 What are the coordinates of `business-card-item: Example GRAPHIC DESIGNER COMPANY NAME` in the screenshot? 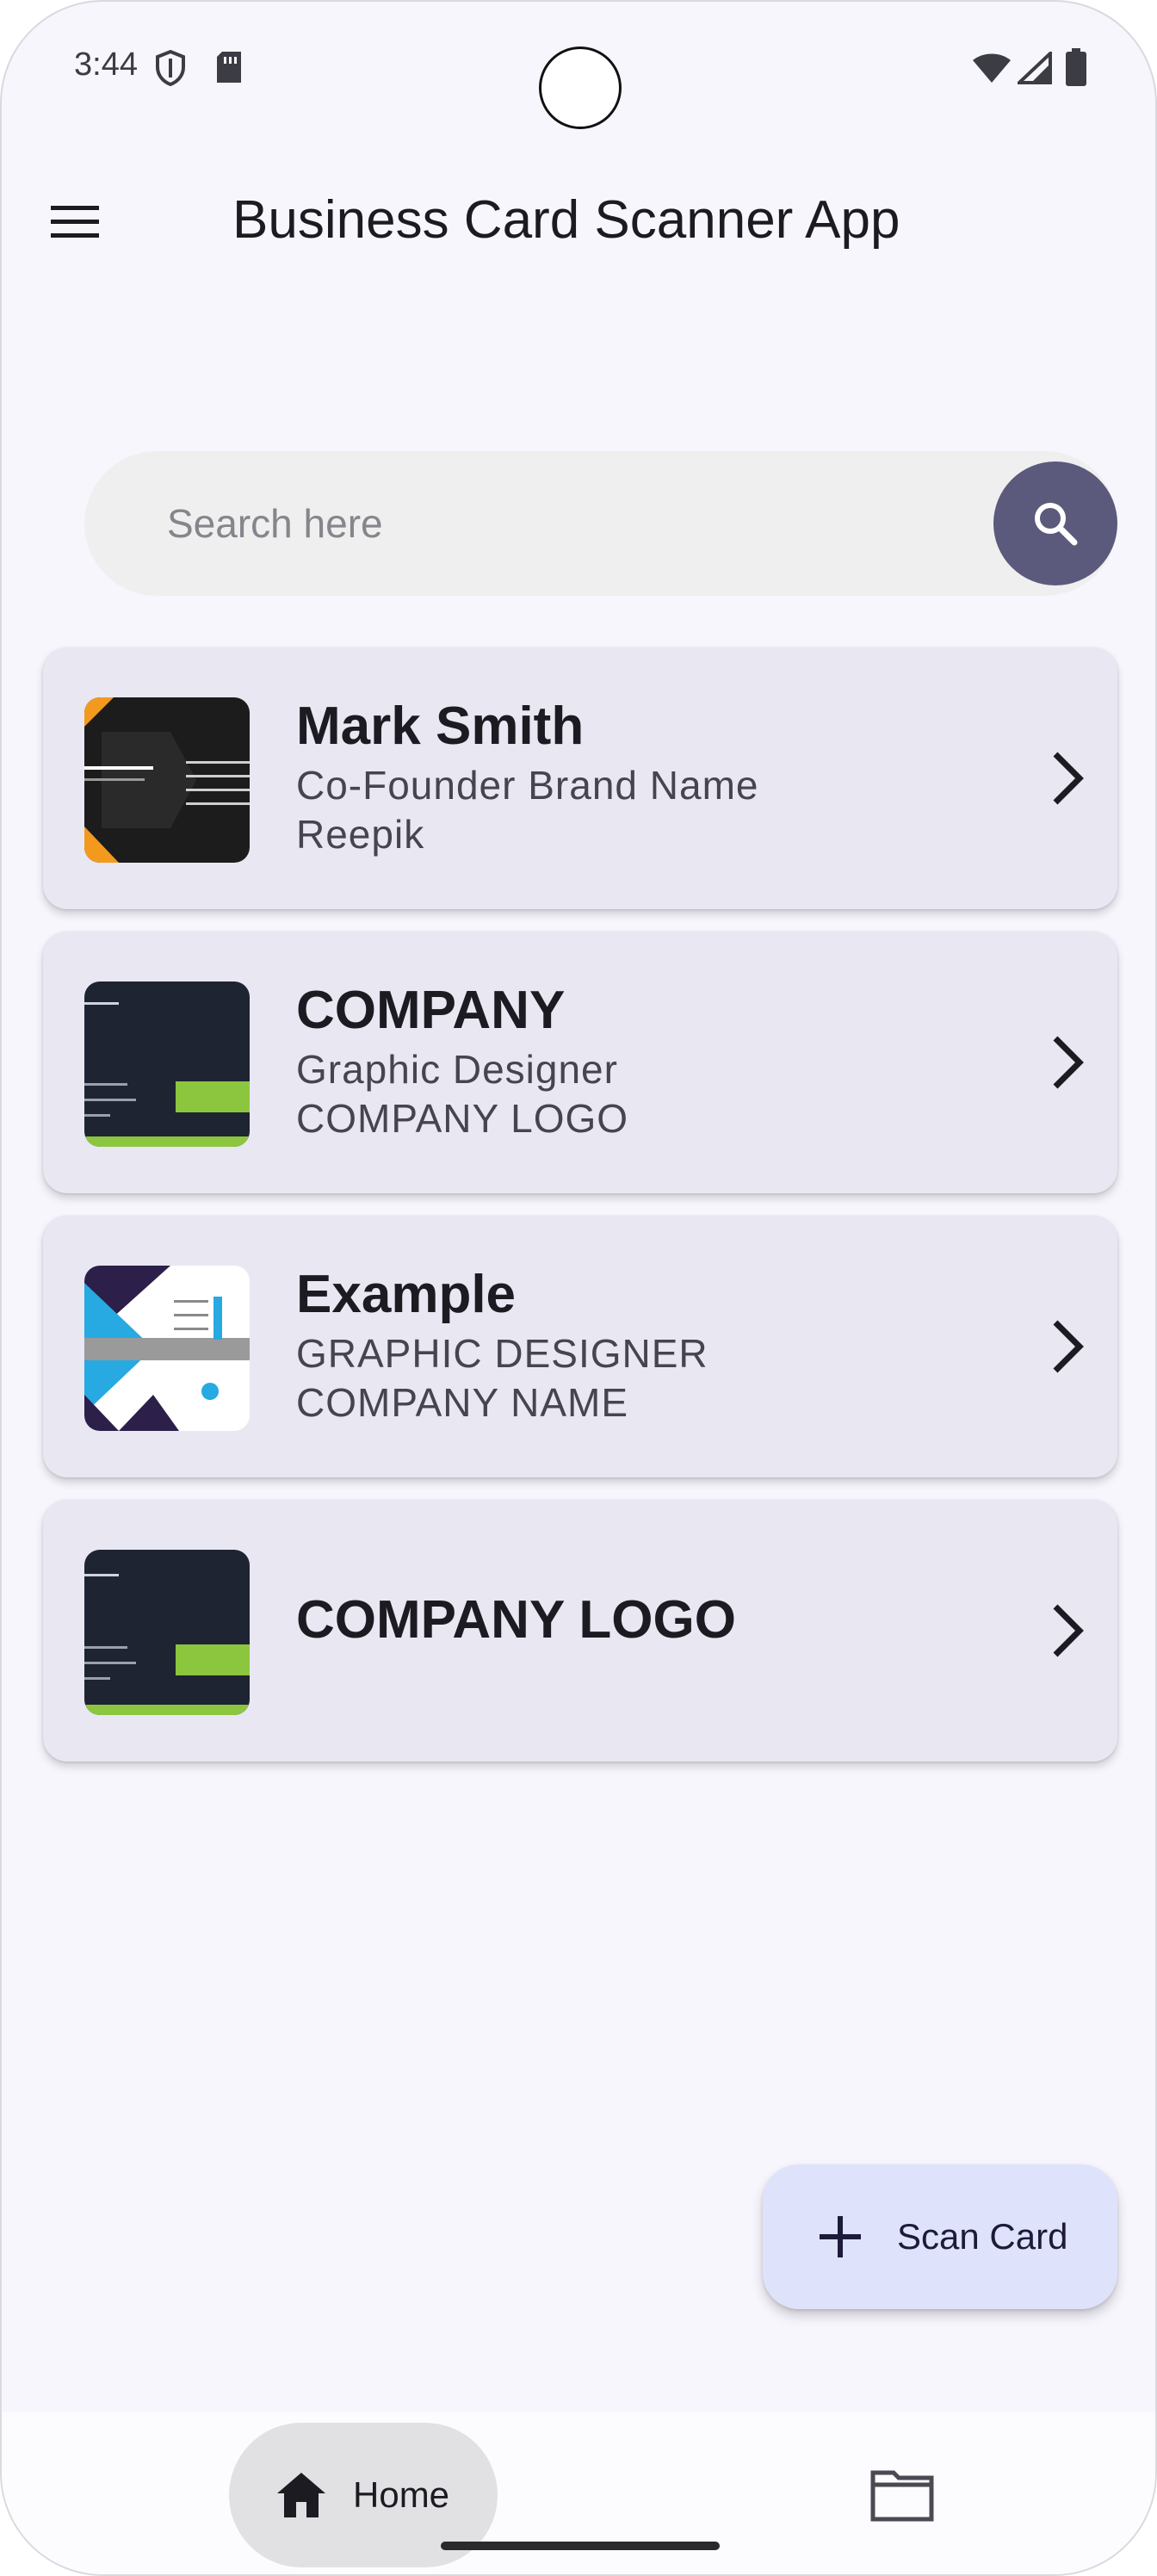 It's located at (580, 1346).